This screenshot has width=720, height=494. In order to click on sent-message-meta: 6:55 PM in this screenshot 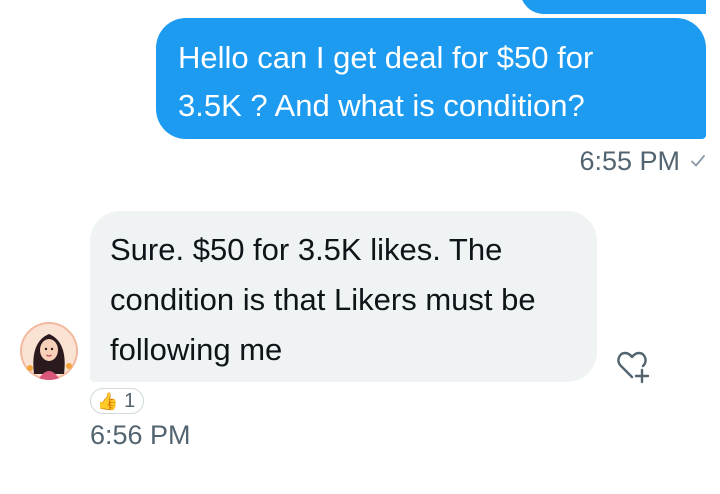, I will do `click(642, 161)`.